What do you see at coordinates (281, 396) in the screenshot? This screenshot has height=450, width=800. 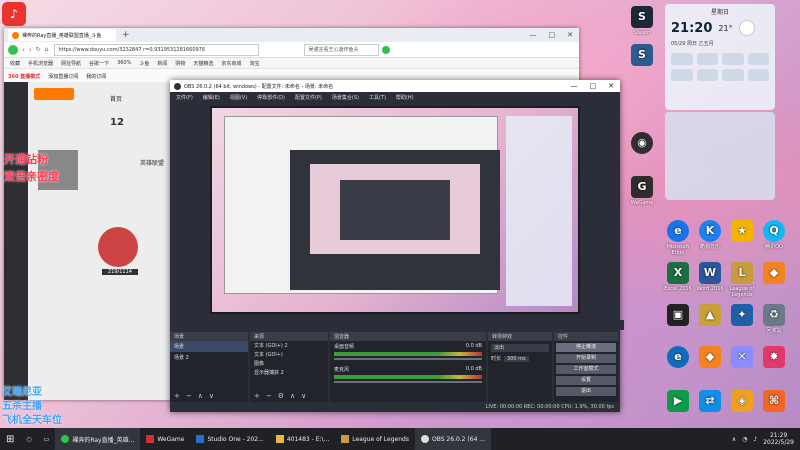 I see `gear-icon: ⚙` at bounding box center [281, 396].